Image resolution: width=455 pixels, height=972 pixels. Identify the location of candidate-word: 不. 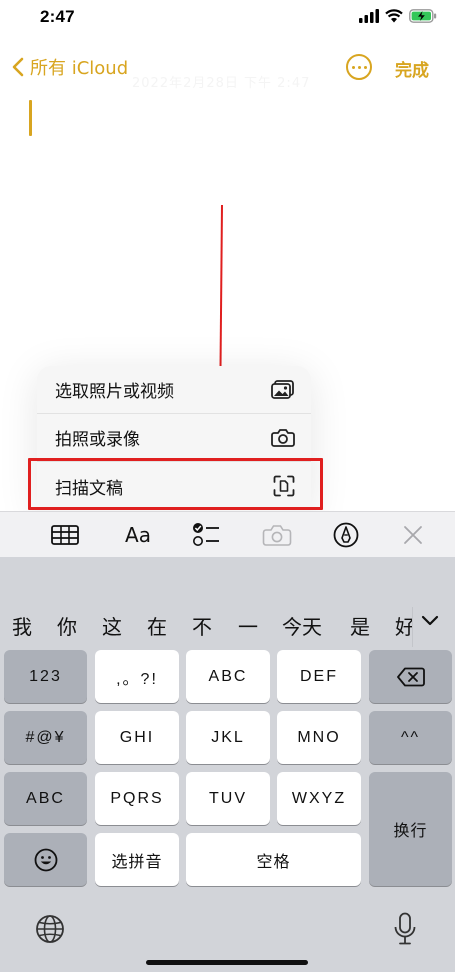
(202, 625).